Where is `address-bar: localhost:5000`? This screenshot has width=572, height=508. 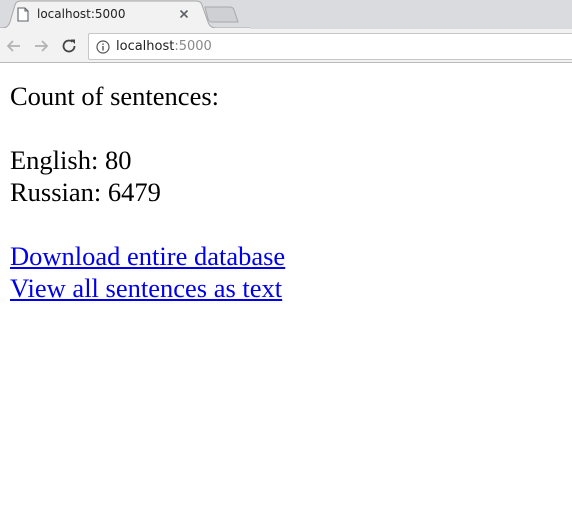
address-bar: localhost:5000 is located at coordinates (330, 46).